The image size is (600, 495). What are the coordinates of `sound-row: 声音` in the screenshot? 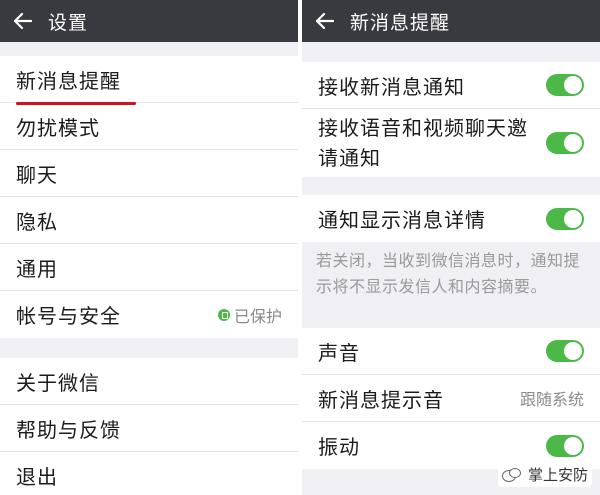 It's located at (451, 351).